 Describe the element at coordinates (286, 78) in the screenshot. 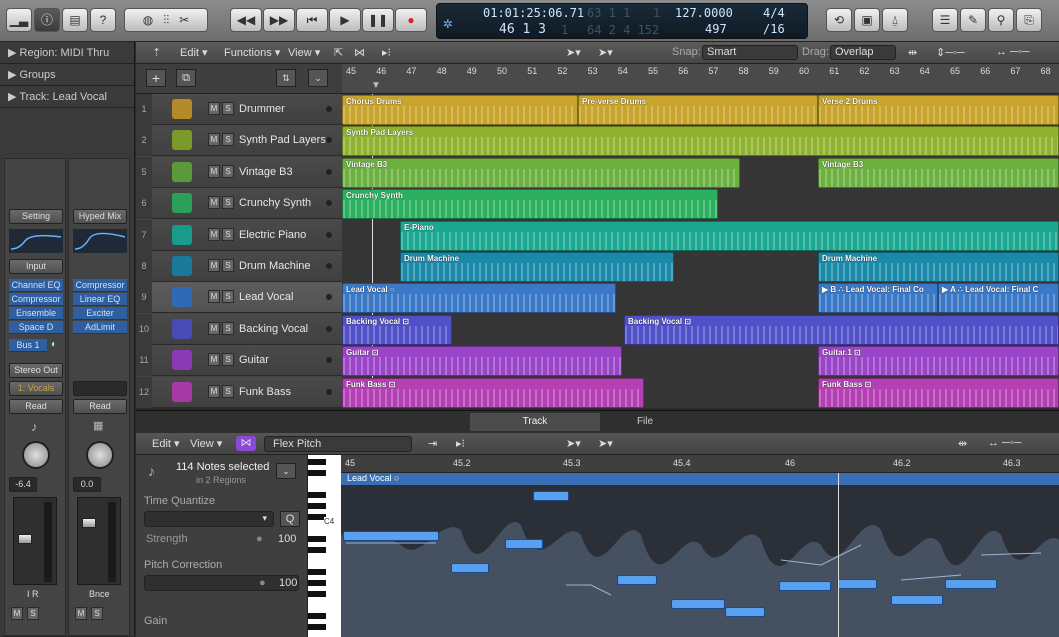

I see `global-tracks-button: ⇅` at that location.